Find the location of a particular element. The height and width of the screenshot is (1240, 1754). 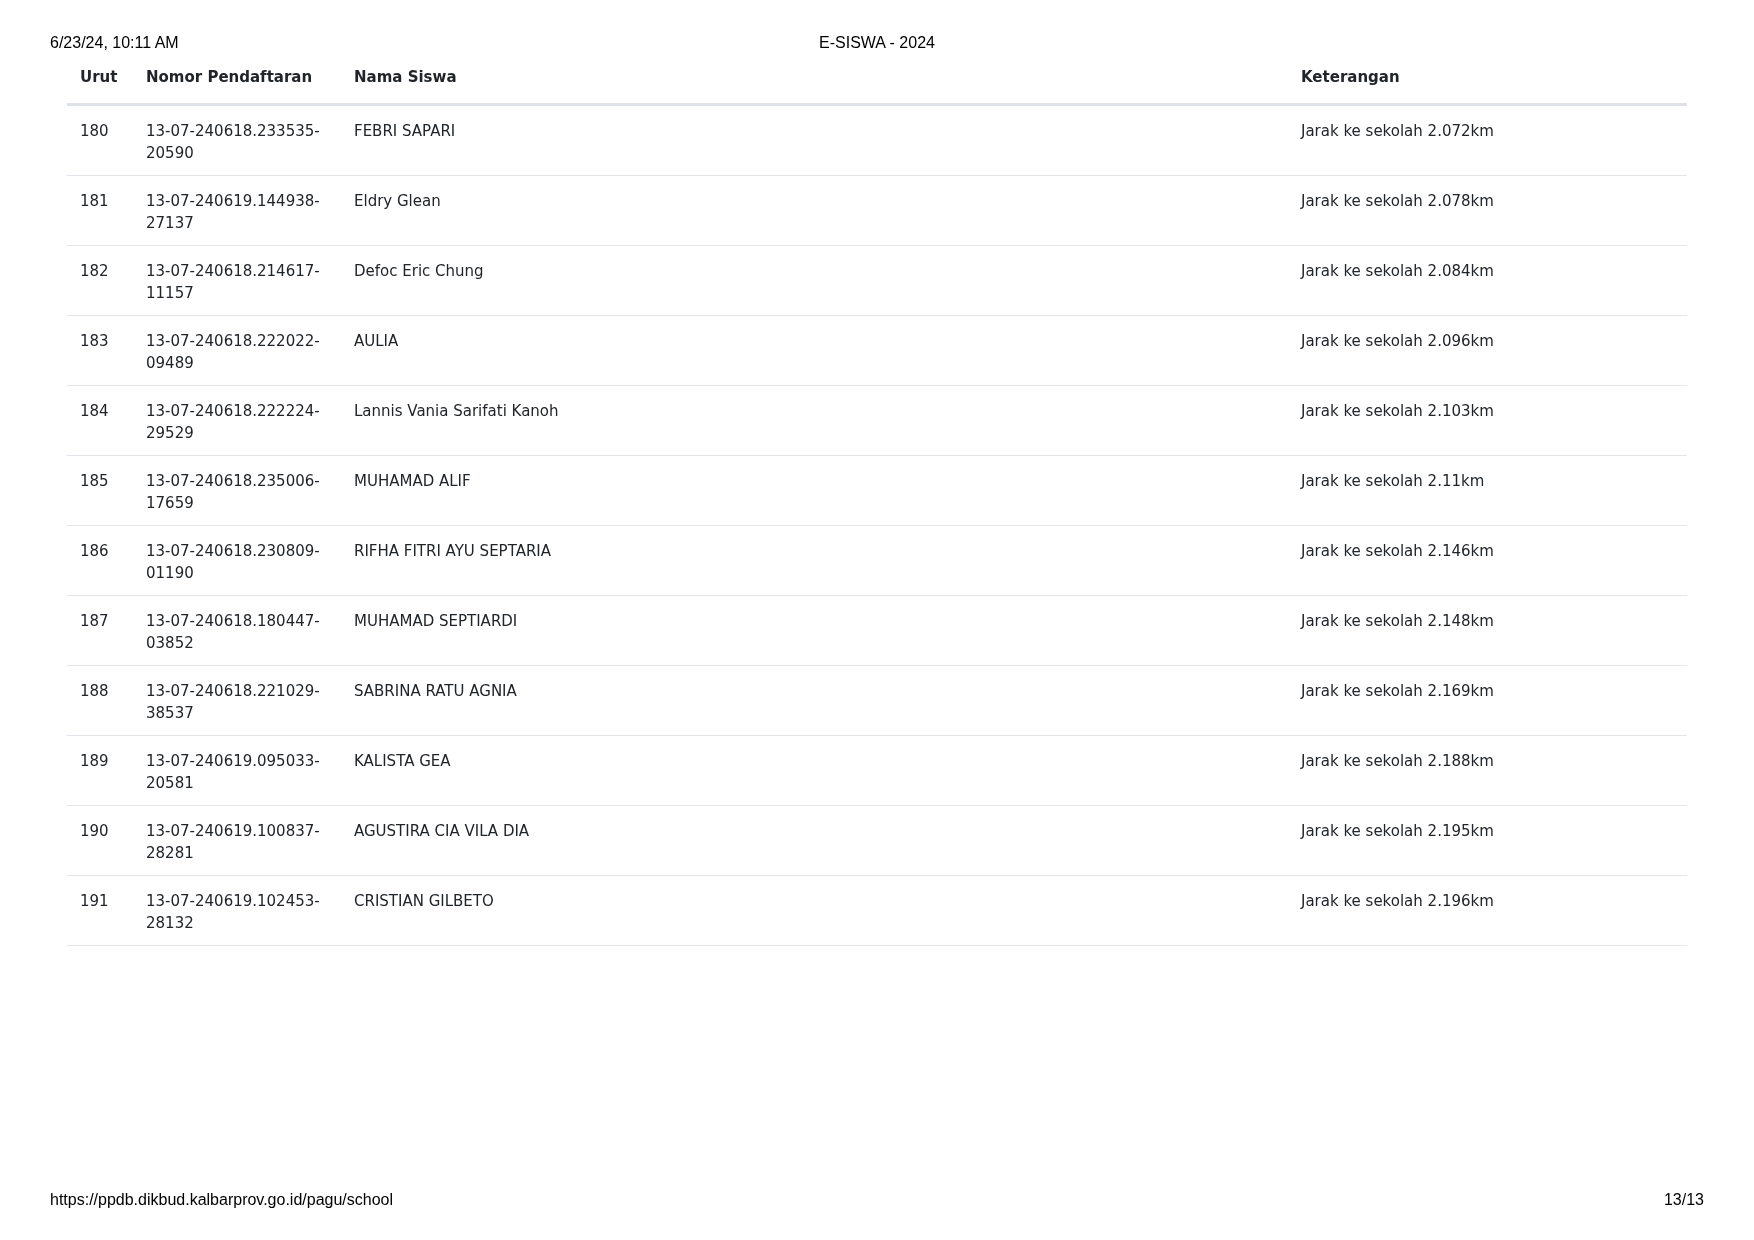

table-cell-text: 13-07-240619.095033-20581 is located at coordinates (233, 772).